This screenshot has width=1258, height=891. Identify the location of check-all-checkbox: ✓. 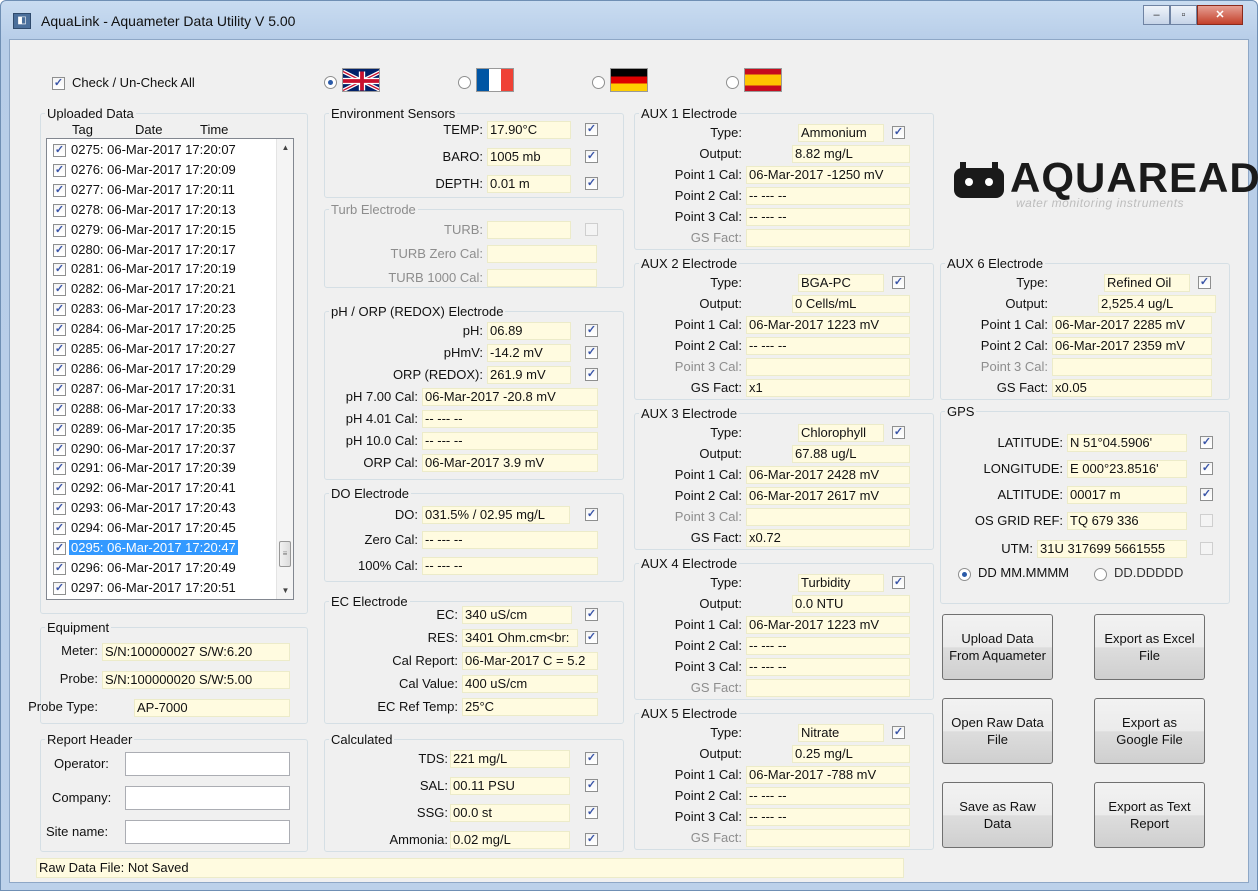
(58, 83).